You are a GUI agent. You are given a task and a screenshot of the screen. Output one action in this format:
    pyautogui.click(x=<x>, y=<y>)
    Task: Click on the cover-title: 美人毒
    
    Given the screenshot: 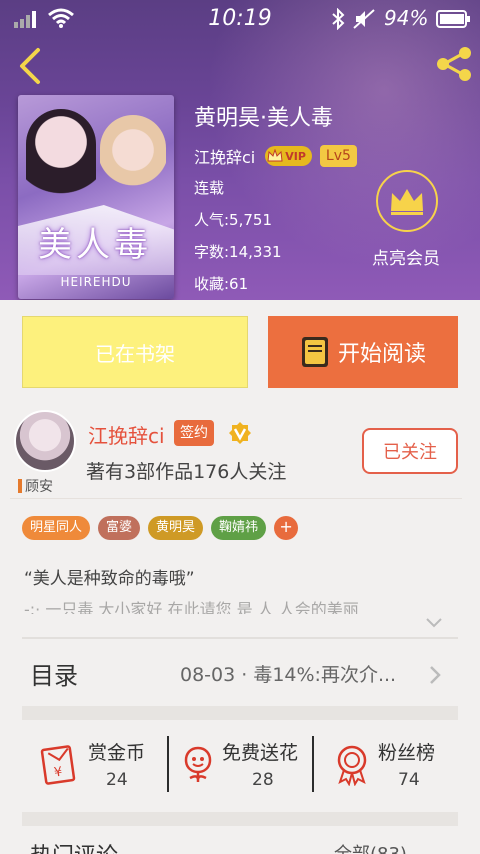 What is the action you would take?
    pyautogui.click(x=95, y=245)
    